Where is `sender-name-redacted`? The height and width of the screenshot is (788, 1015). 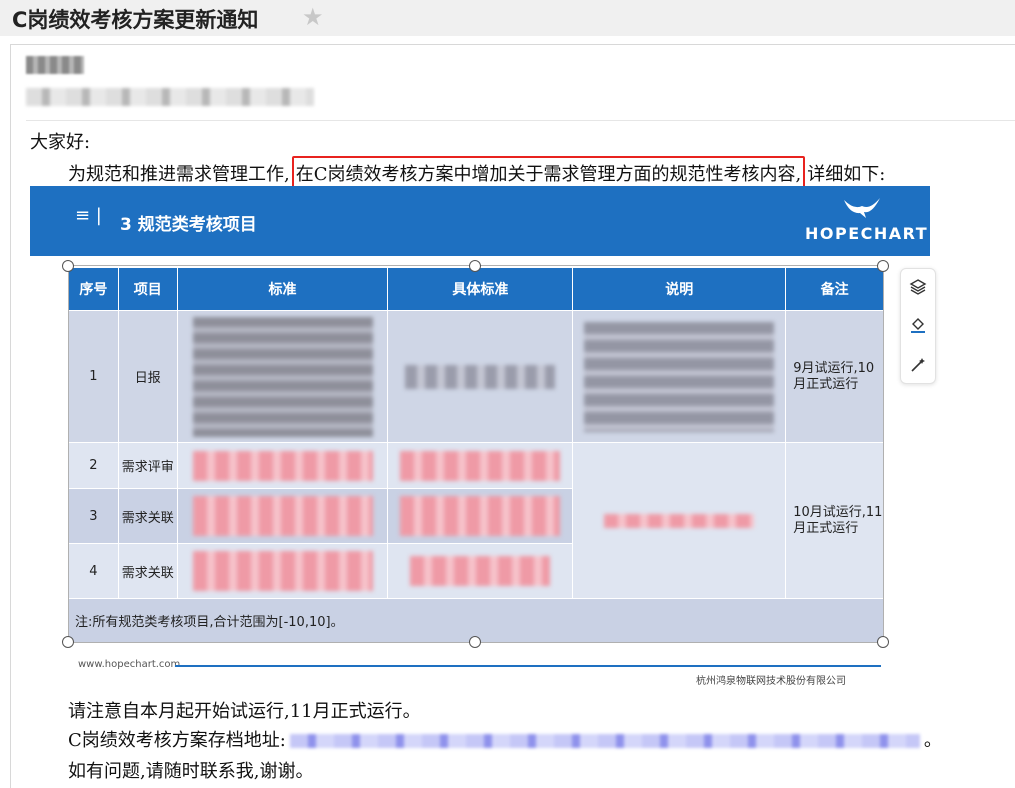
sender-name-redacted is located at coordinates (55, 65).